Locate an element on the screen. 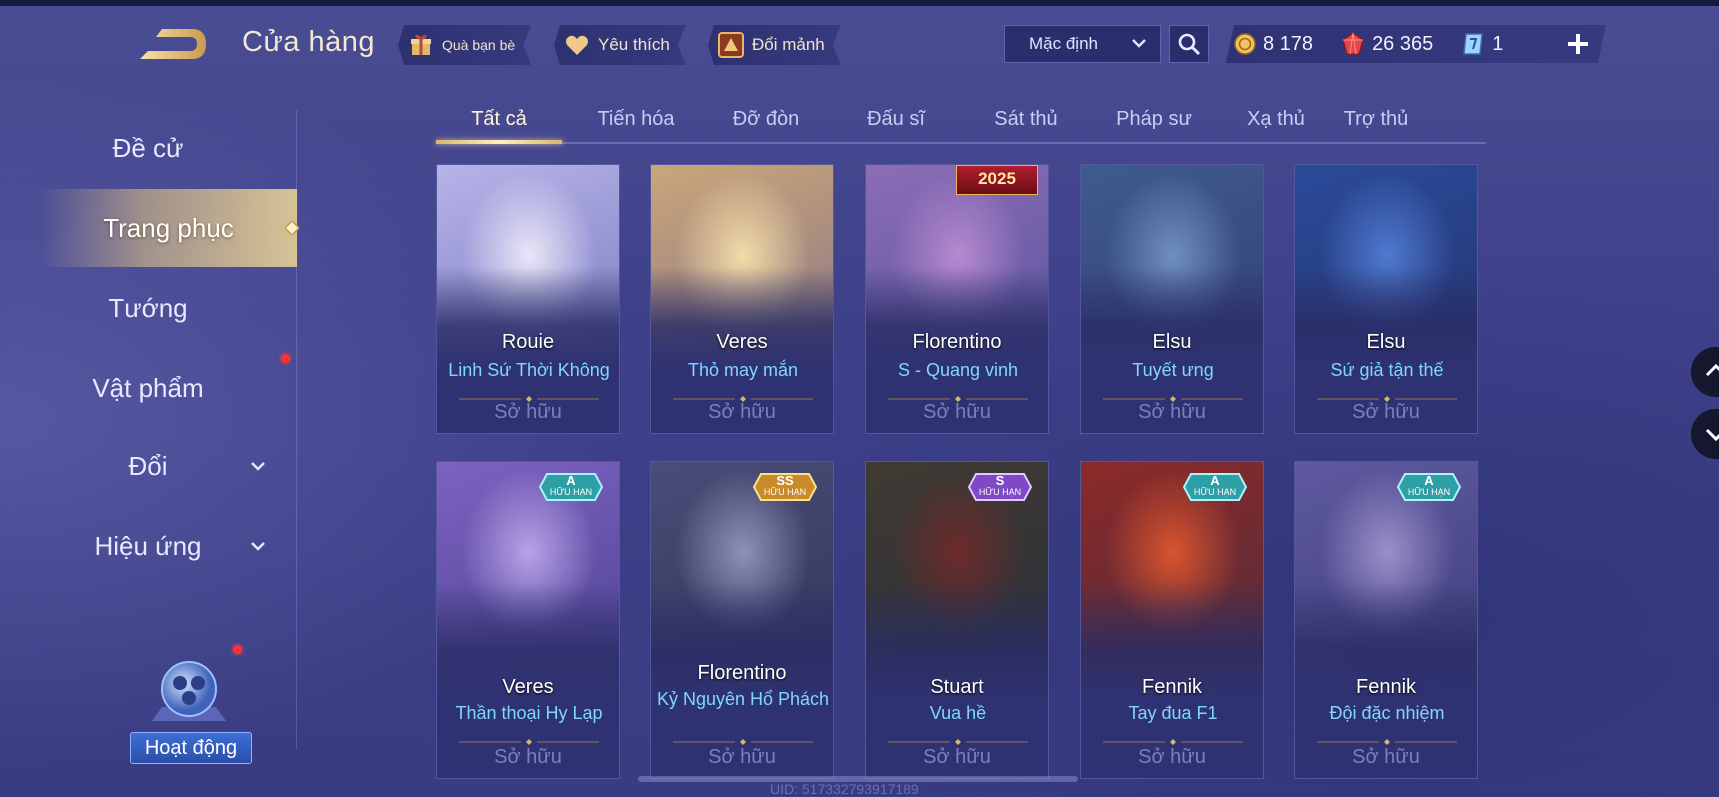  token-currency: 1 is located at coordinates (1482, 44).